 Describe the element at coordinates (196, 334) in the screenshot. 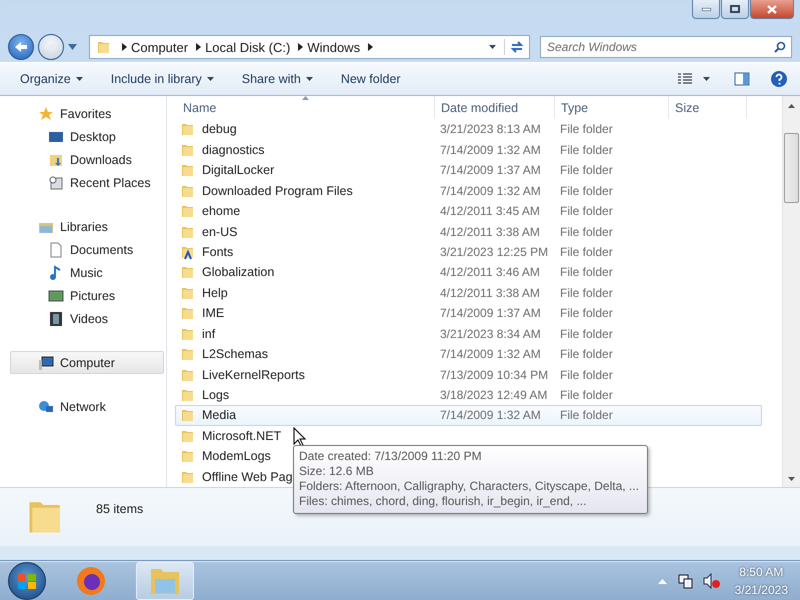

I see `file-name: inf` at that location.